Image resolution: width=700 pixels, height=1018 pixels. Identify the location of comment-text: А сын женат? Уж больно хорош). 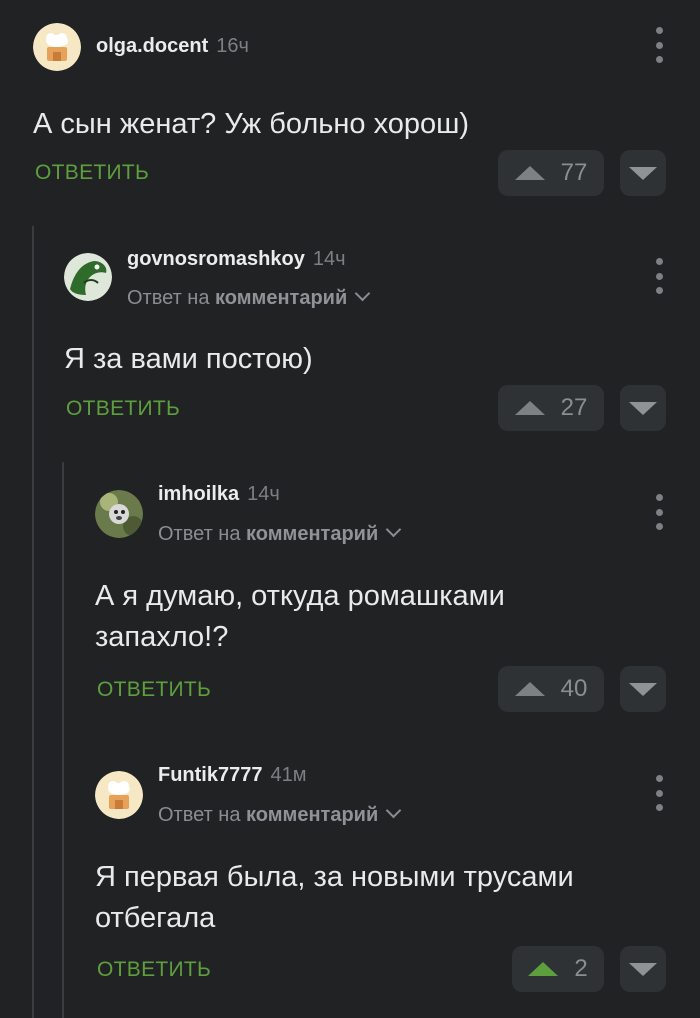
(251, 124).